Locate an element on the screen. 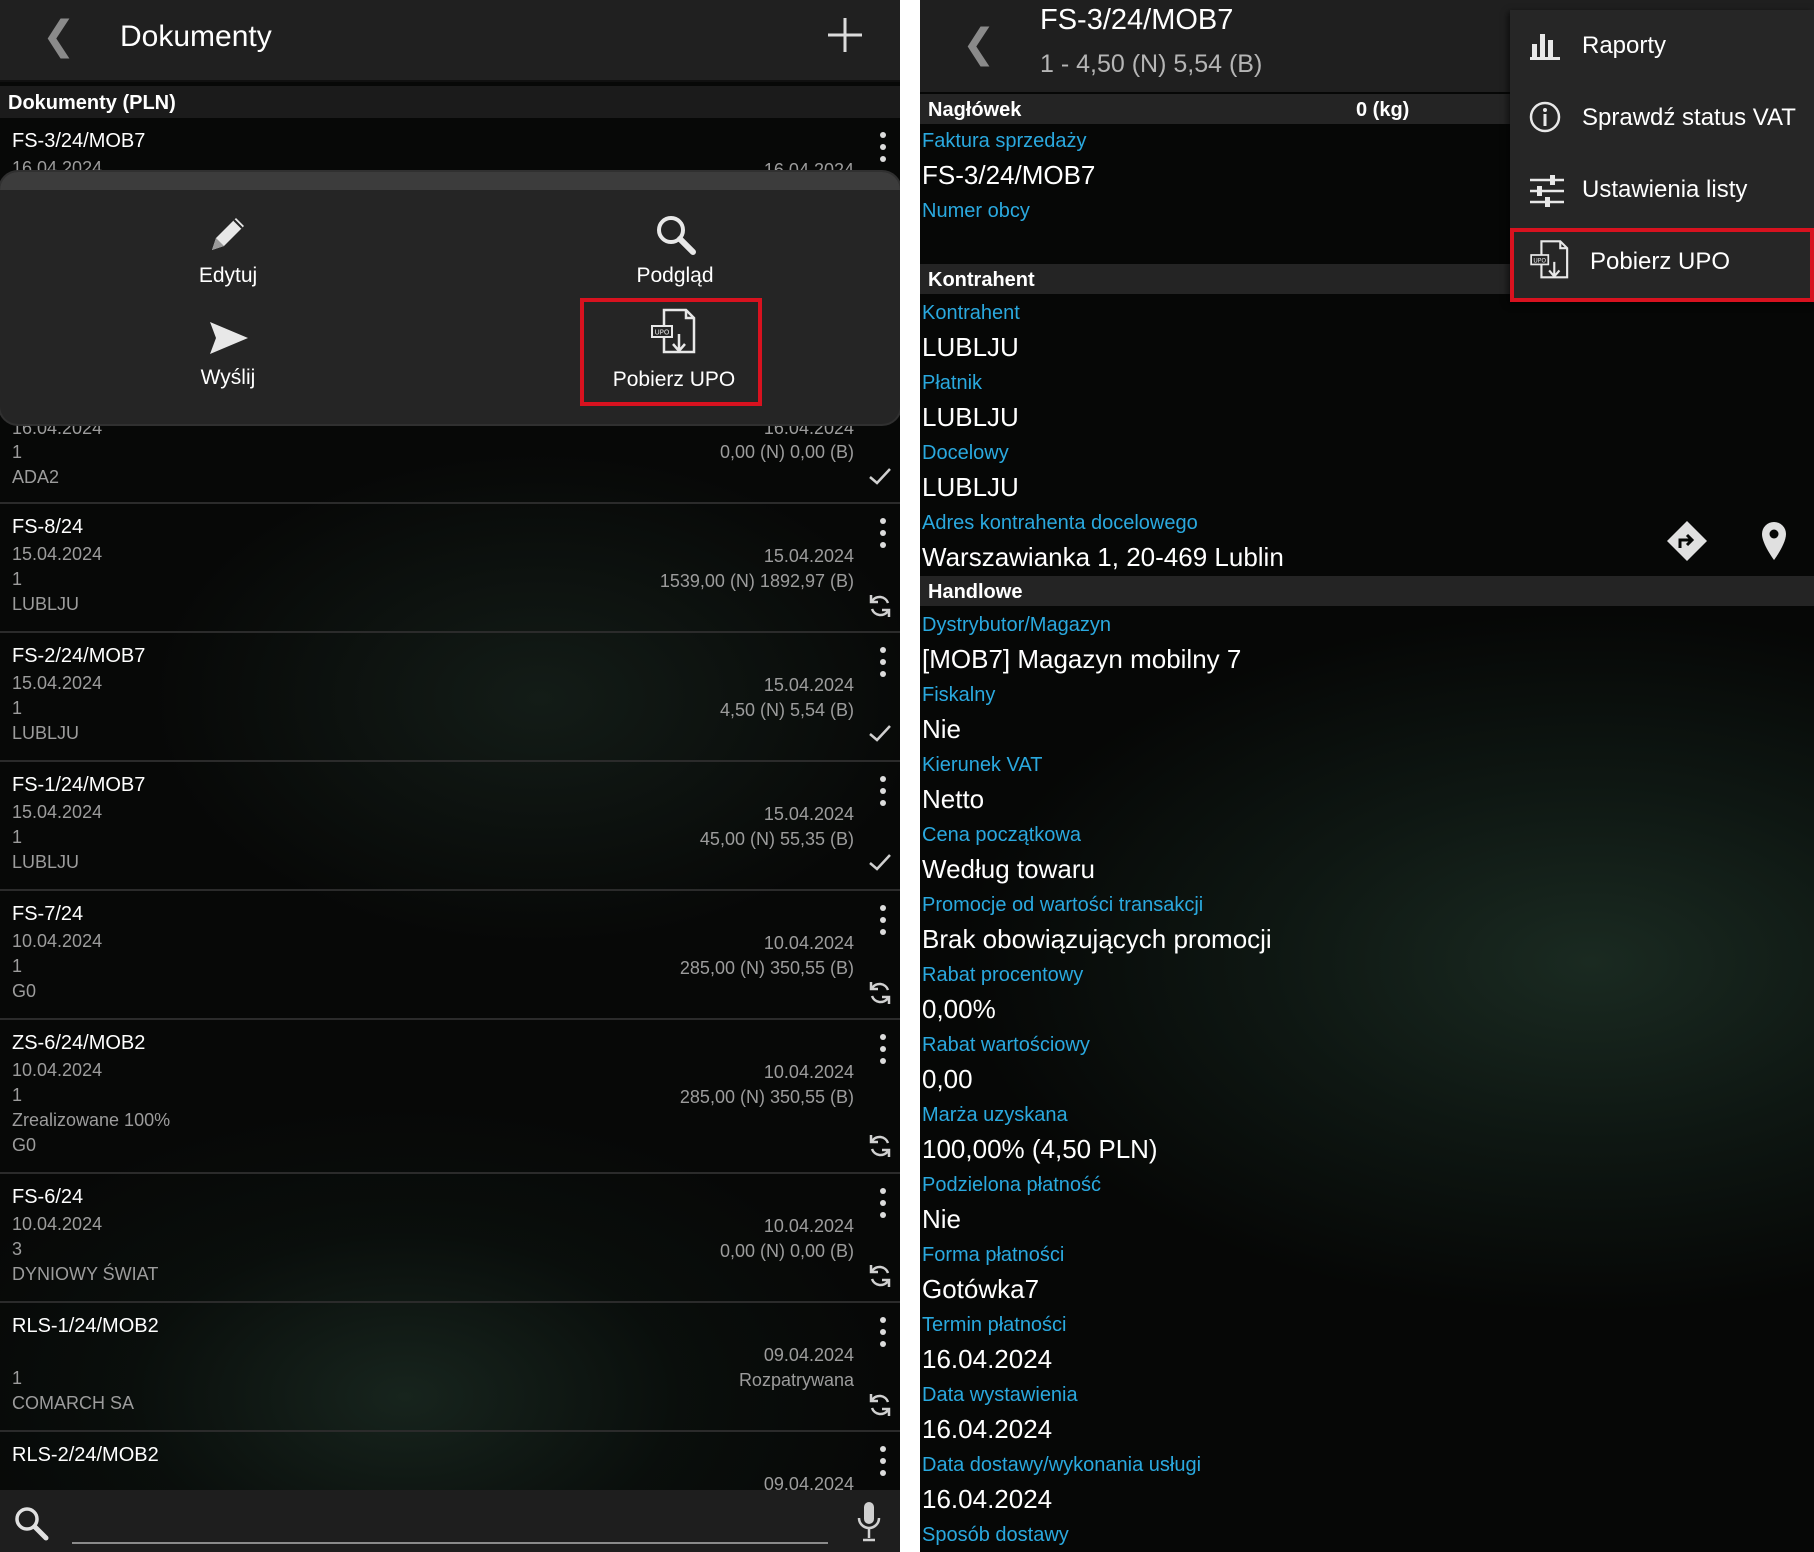 The width and height of the screenshot is (1814, 1552). field-label: Data dostawy/wykonania usługi is located at coordinates (1062, 1465).